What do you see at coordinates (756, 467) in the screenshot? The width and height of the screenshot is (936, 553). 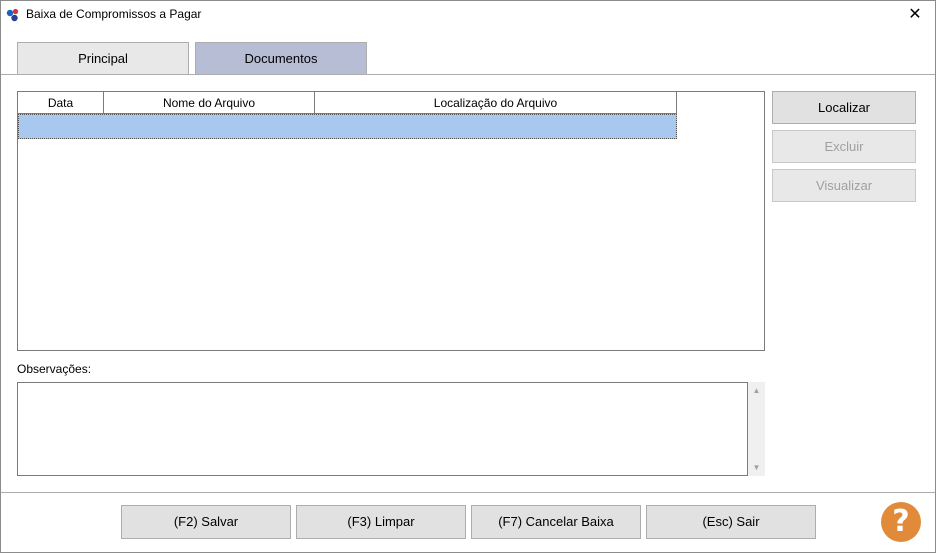 I see `scroll-down-icon: ▼` at bounding box center [756, 467].